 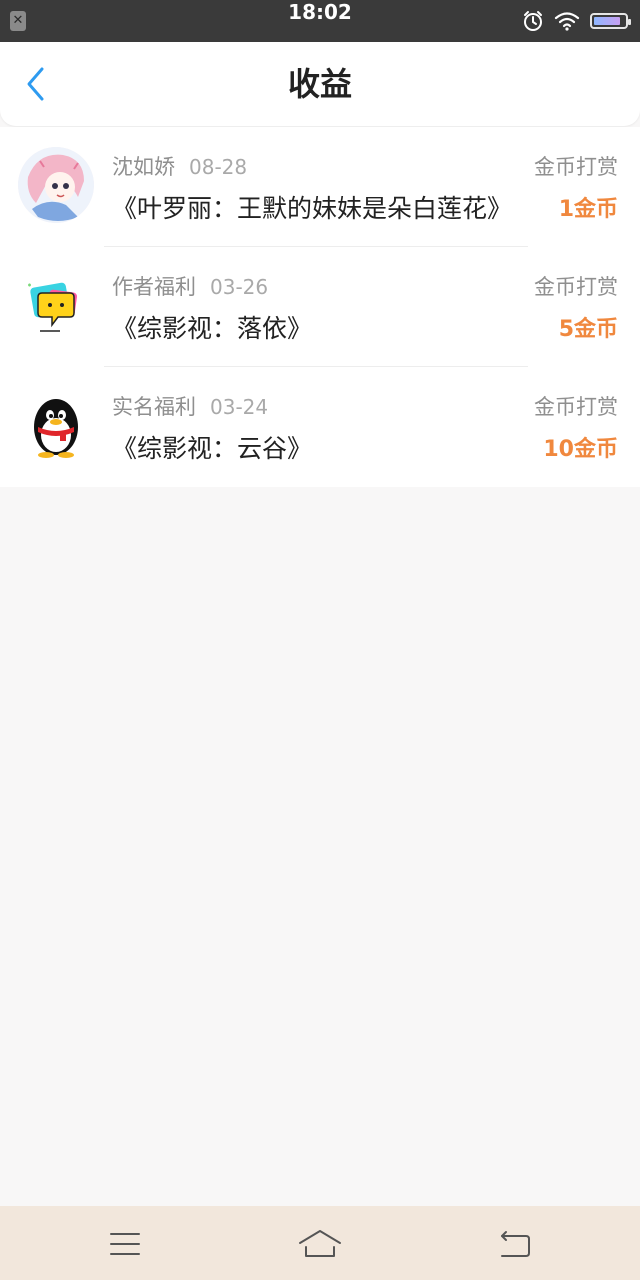 I want to click on book-title: 《叶罗丽：王默的妹妹是朵白莲花》, so click(x=312, y=208).